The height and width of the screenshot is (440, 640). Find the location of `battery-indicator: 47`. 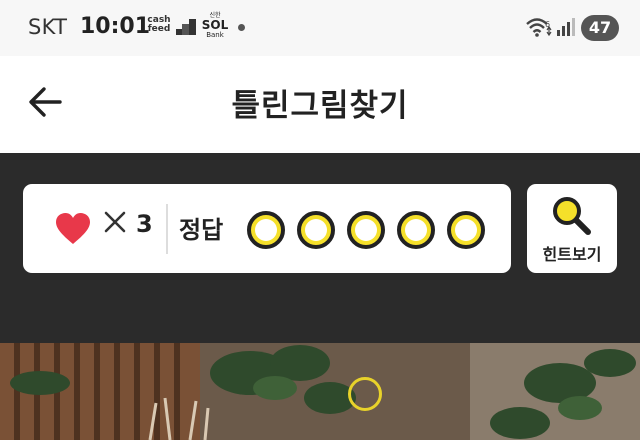

battery-indicator: 47 is located at coordinates (600, 28).